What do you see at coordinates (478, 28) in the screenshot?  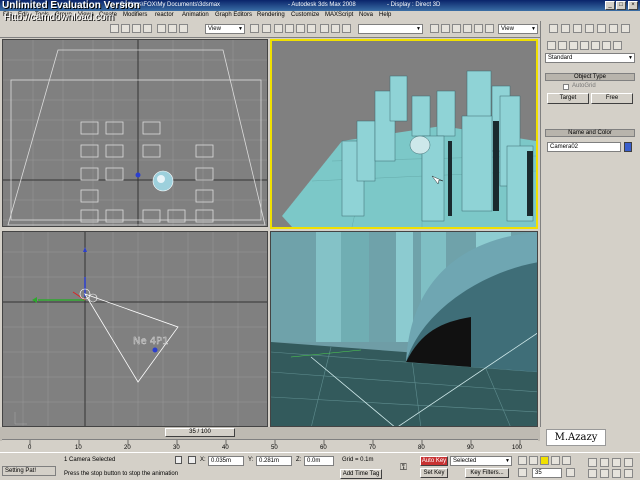 I see `render-frame-icon` at bounding box center [478, 28].